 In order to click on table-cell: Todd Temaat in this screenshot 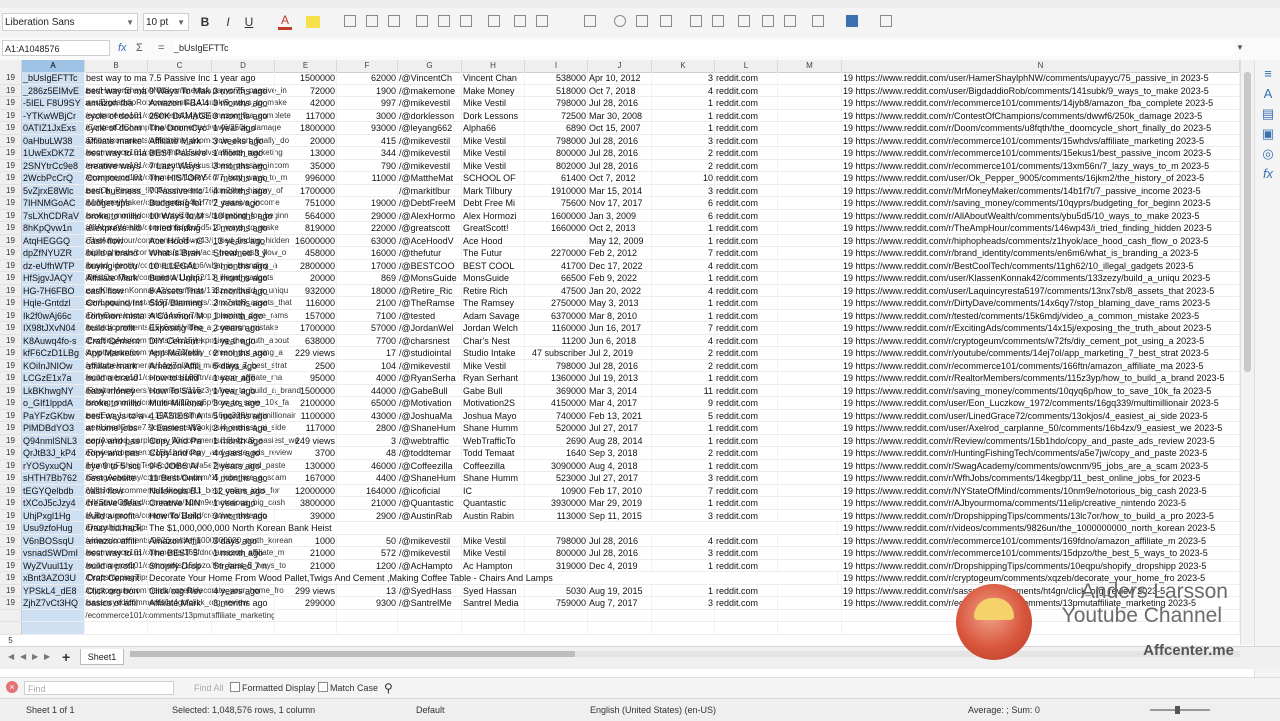, I will do `click(493, 453)`.